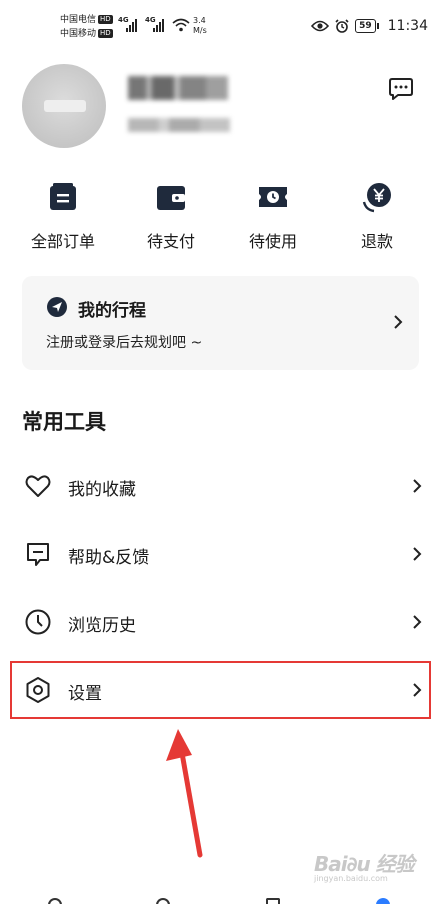  I want to click on heart-icon, so click(38, 486).